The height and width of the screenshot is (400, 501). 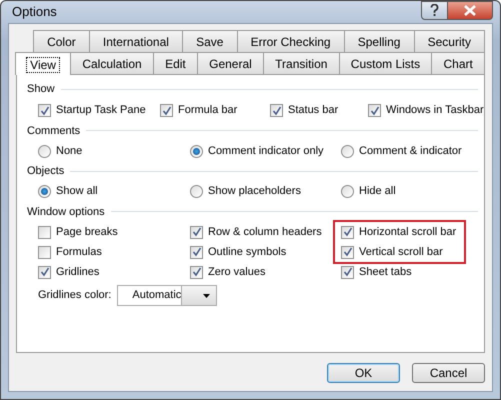 What do you see at coordinates (409, 192) in the screenshot?
I see `radio-option: Hide all` at bounding box center [409, 192].